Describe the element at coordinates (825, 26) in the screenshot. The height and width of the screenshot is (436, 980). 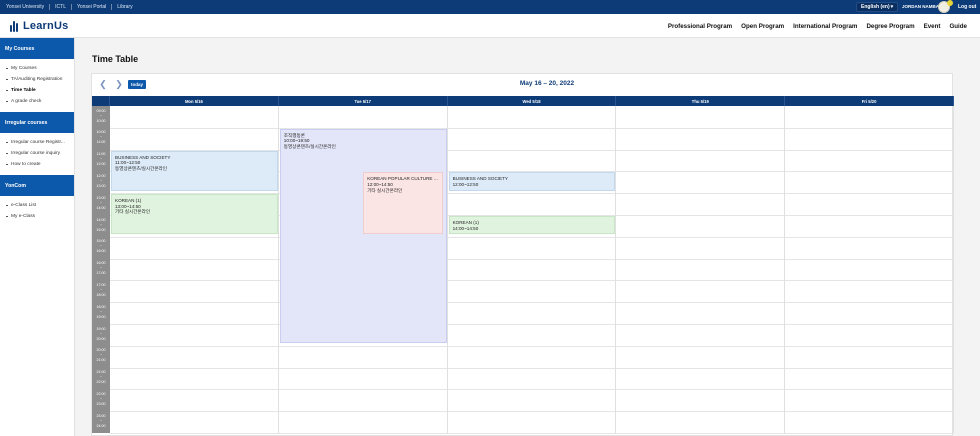
I see `nav-international-program: International Program` at that location.